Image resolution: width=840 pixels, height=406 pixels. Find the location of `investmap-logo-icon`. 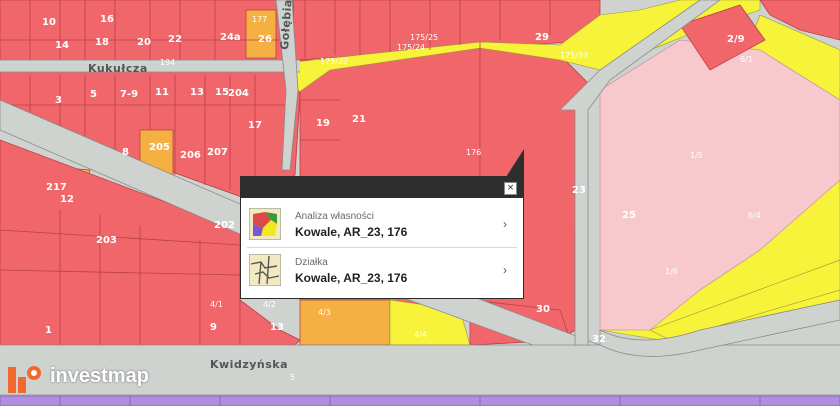

investmap-logo-icon is located at coordinates (24, 379).